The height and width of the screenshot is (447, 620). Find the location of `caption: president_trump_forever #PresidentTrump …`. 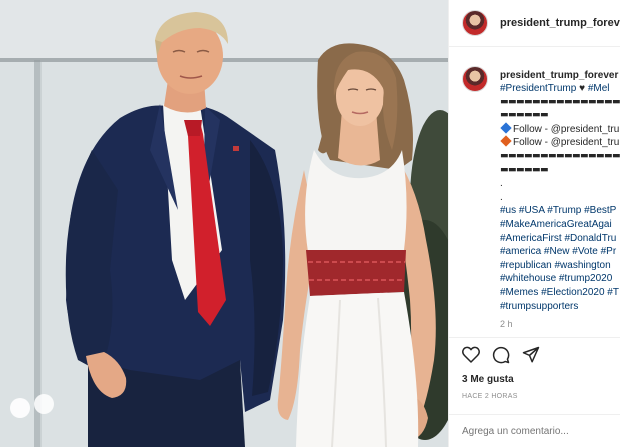

caption: president_trump_forever #PresidentTrump … is located at coordinates (541, 197).